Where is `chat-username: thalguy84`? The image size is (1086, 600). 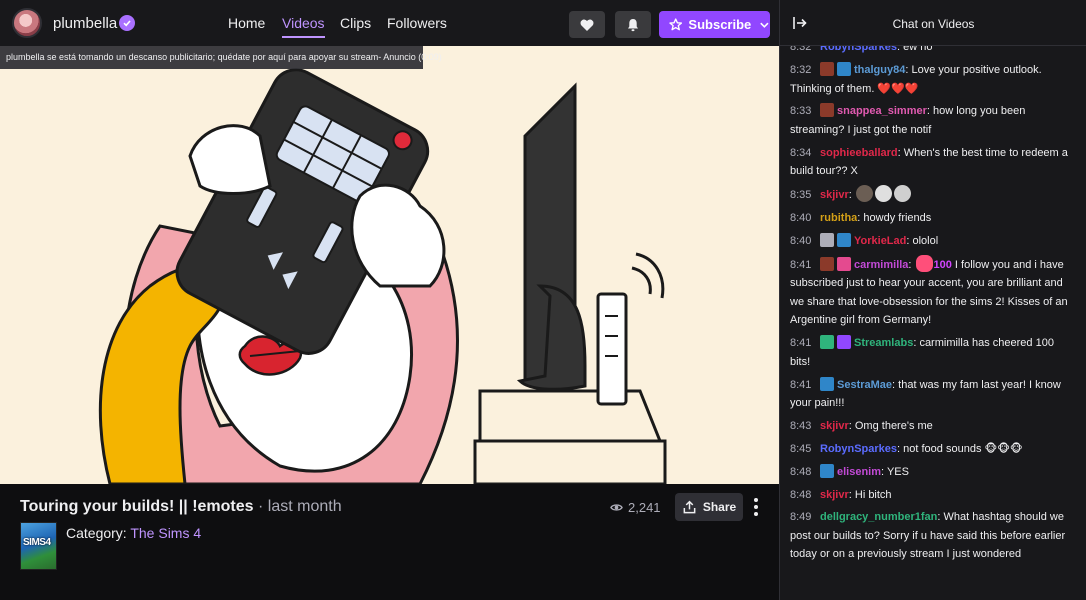
chat-username: thalguy84 is located at coordinates (879, 70).